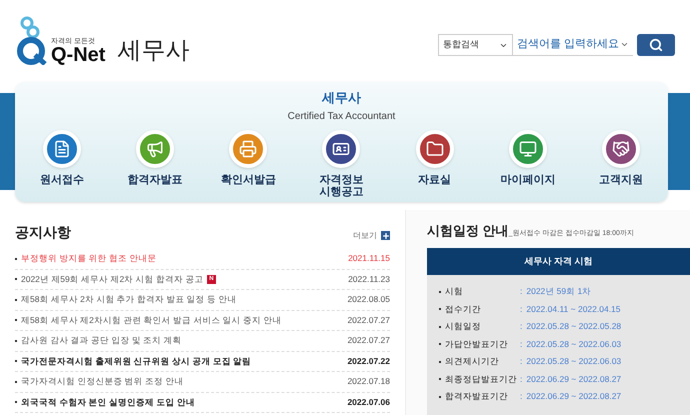 This screenshot has height=415, width=690. What do you see at coordinates (624, 44) in the screenshot?
I see `chevron-down-icon` at bounding box center [624, 44].